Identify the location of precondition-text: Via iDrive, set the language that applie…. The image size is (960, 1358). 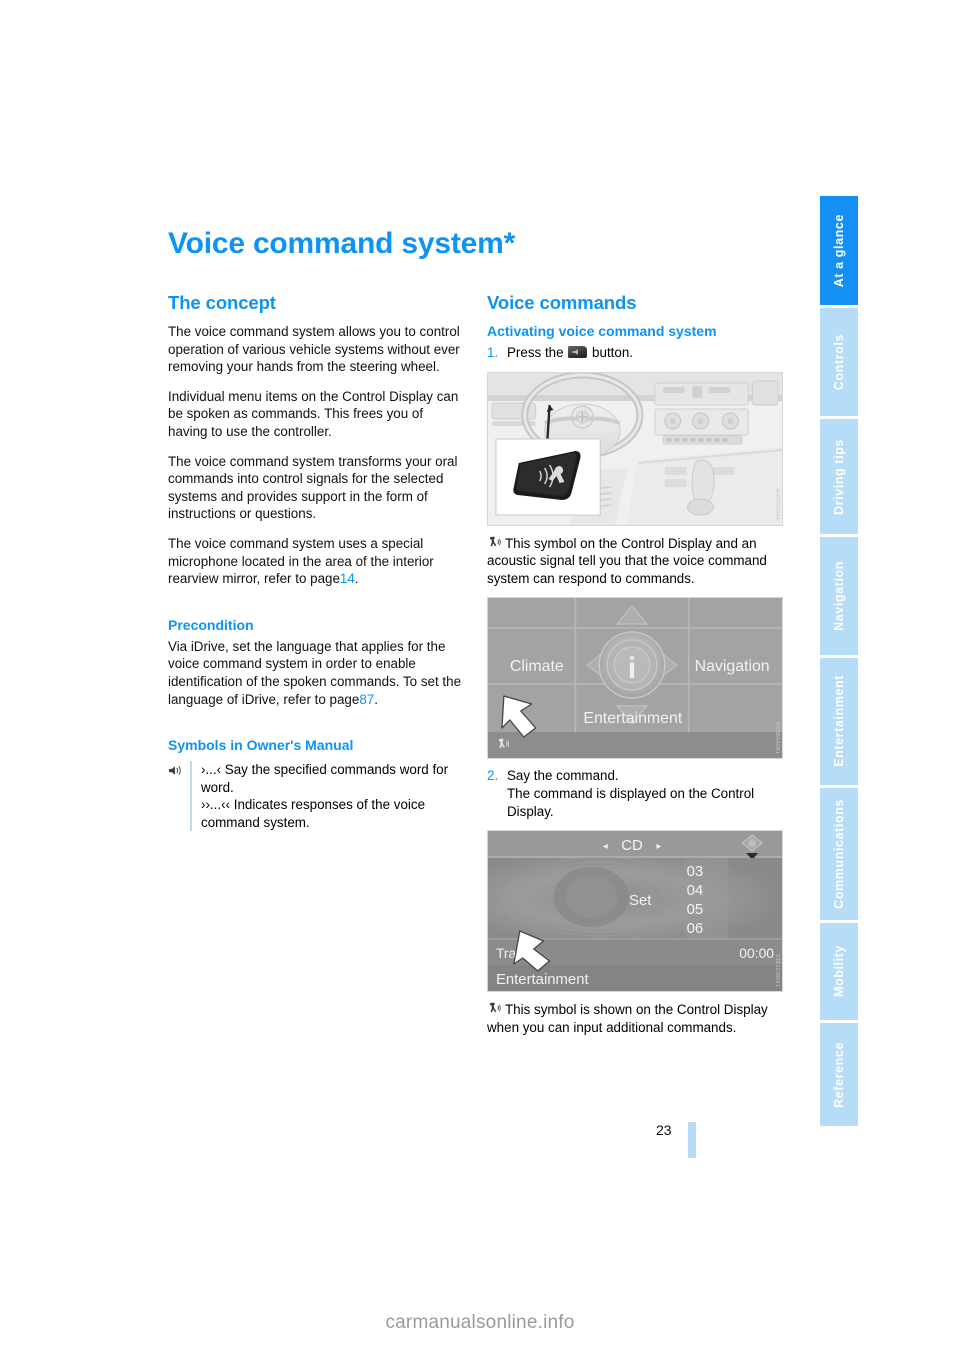
(315, 672).